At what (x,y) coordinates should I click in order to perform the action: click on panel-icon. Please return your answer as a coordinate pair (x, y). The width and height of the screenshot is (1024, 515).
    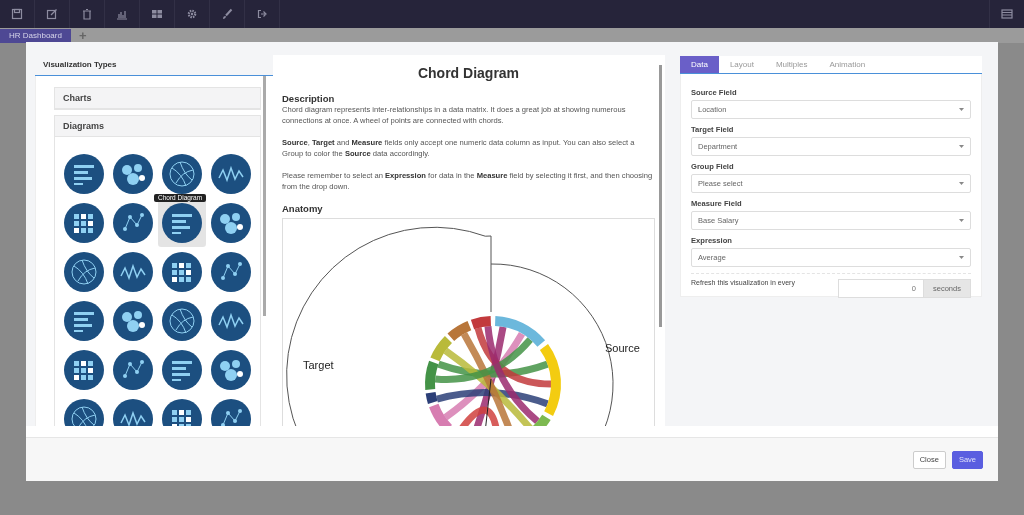
    Looking at the image, I should click on (1007, 14).